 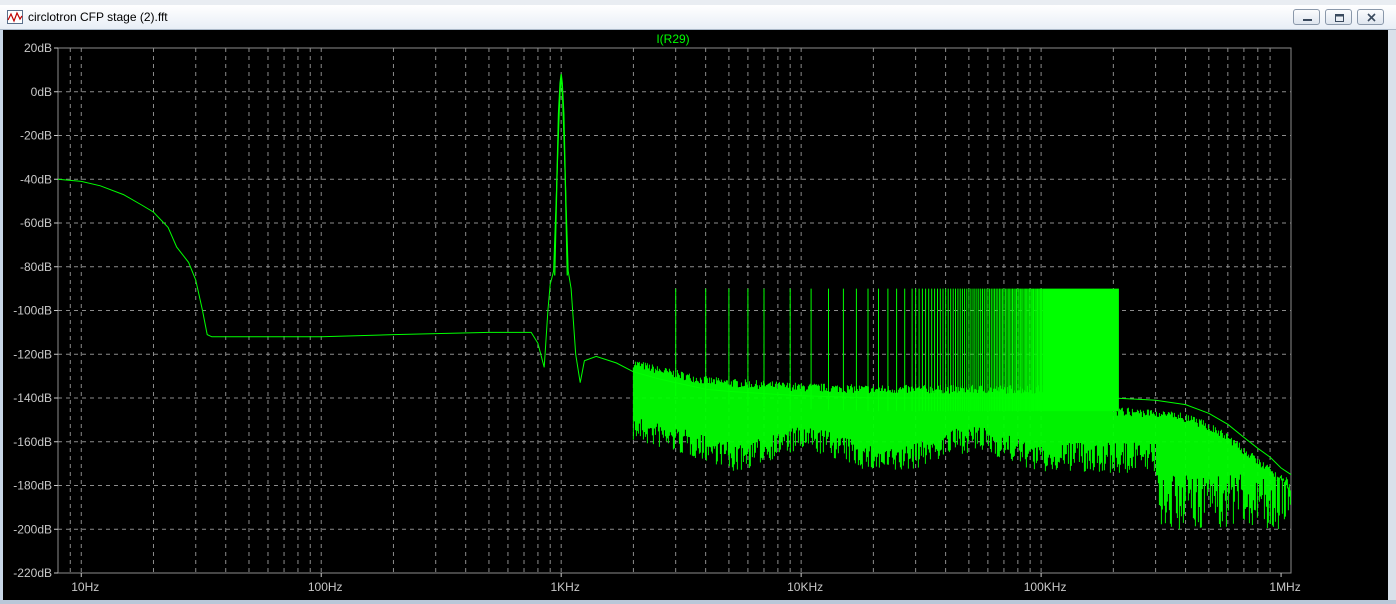 What do you see at coordinates (41, 92) in the screenshot?
I see `y-tick-label: 0dB` at bounding box center [41, 92].